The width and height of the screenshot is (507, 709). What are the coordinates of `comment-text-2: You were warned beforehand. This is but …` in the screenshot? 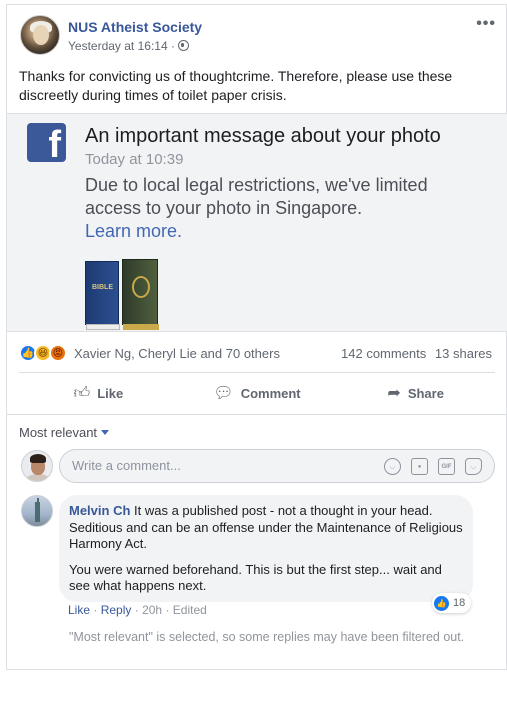 It's located at (255, 577).